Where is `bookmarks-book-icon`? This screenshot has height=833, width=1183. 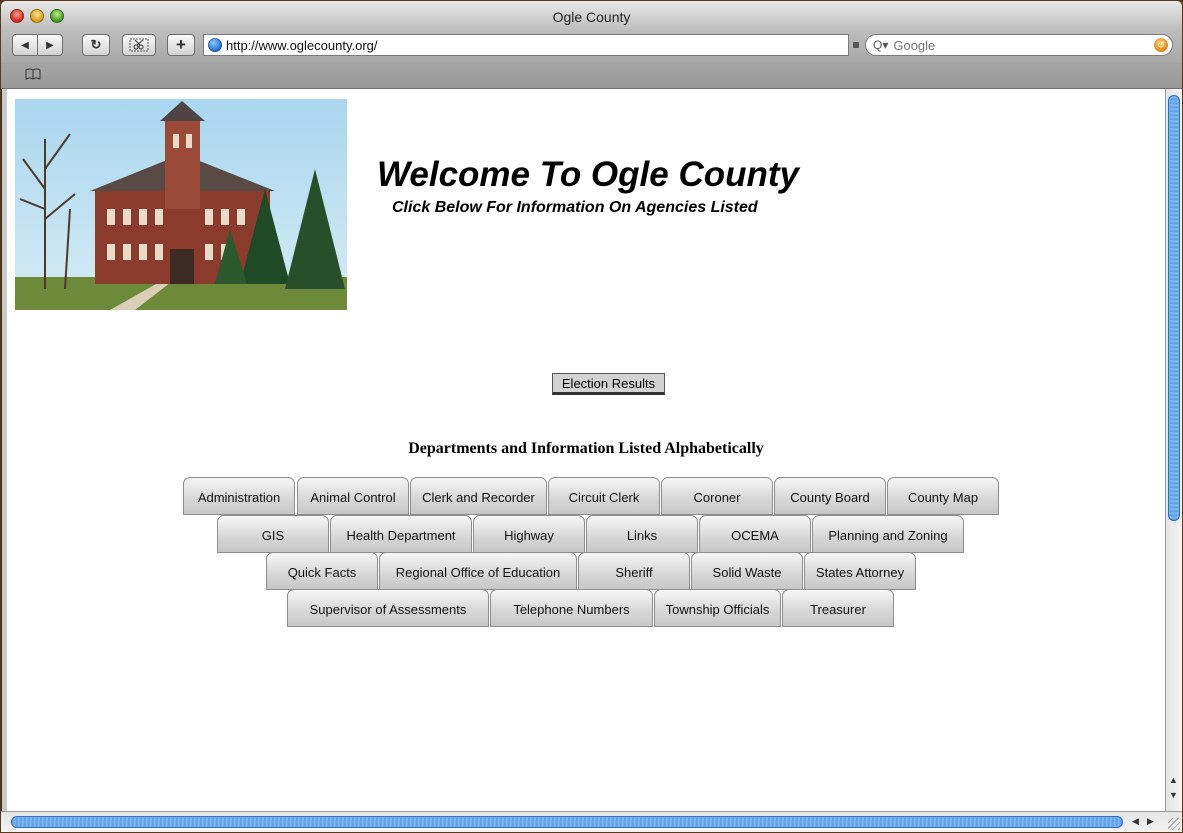
bookmarks-book-icon is located at coordinates (33, 75).